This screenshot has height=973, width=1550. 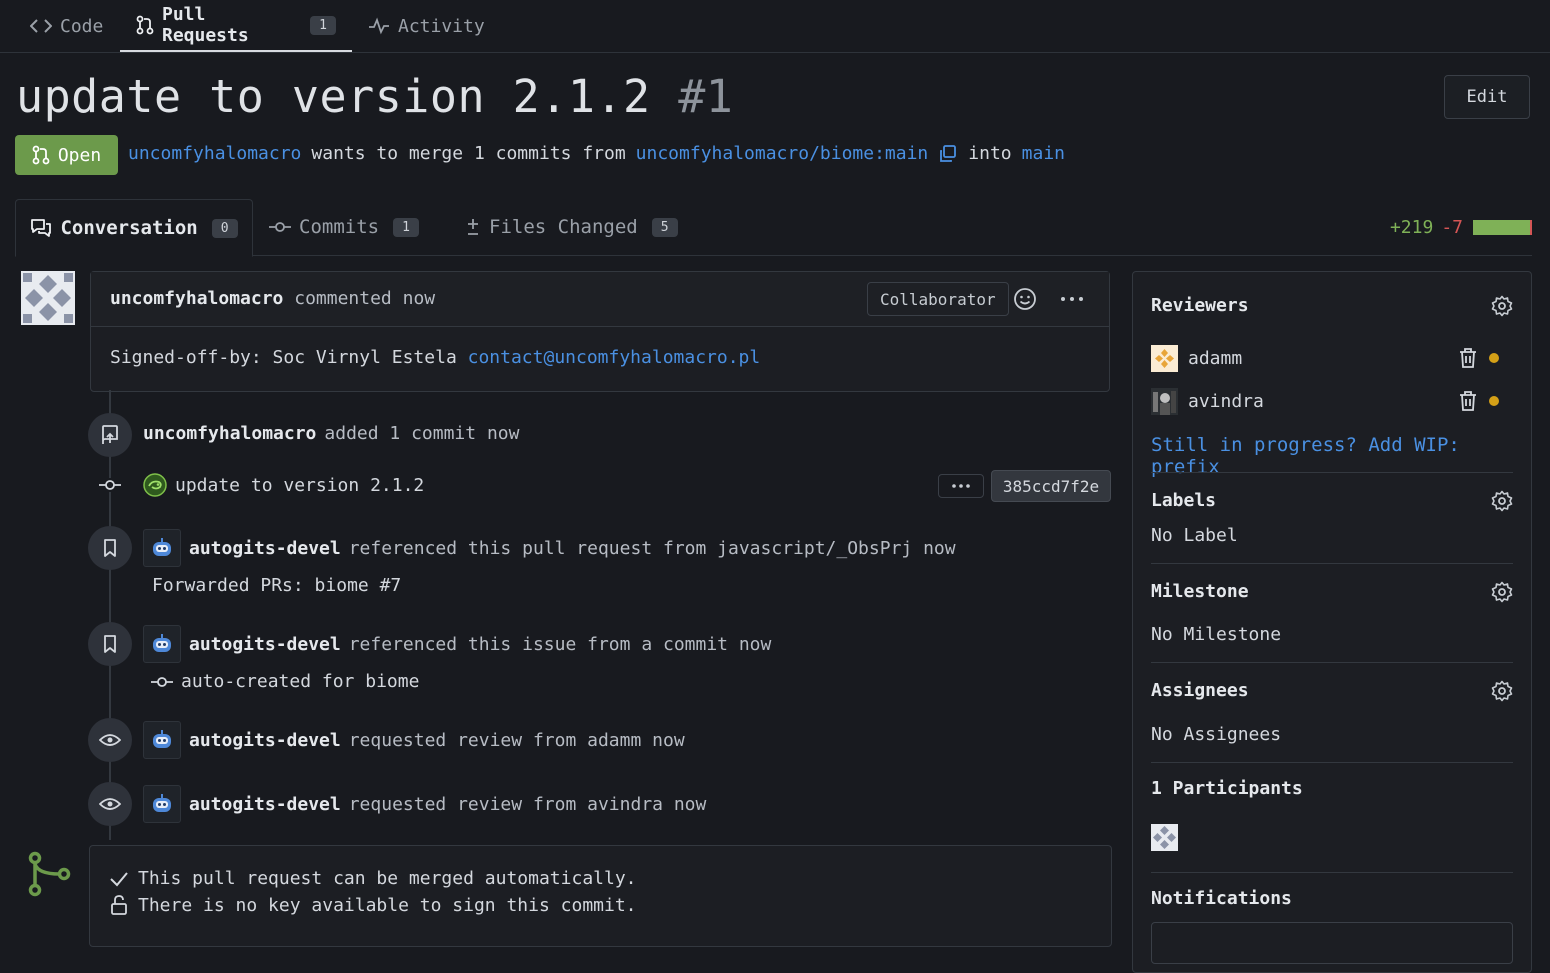 What do you see at coordinates (782, 153) in the screenshot?
I see `source-branch-link: uncomfyhalomacro/biome:main` at bounding box center [782, 153].